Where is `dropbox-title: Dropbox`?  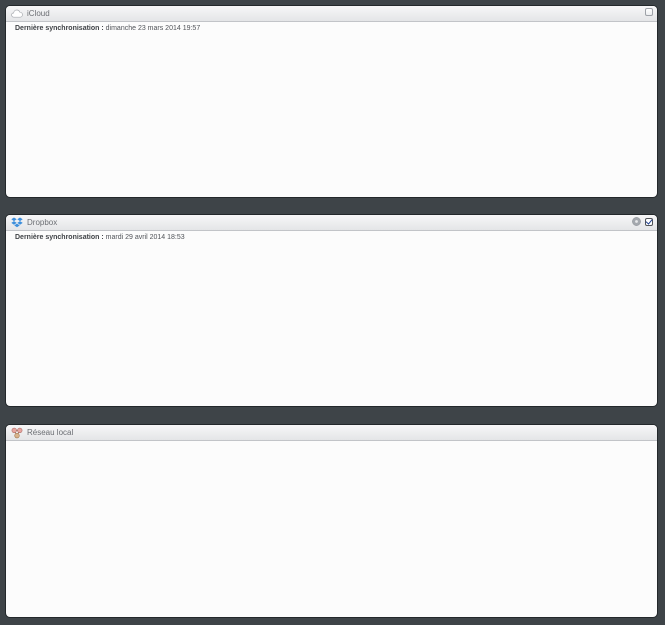
dropbox-title: Dropbox is located at coordinates (42, 222).